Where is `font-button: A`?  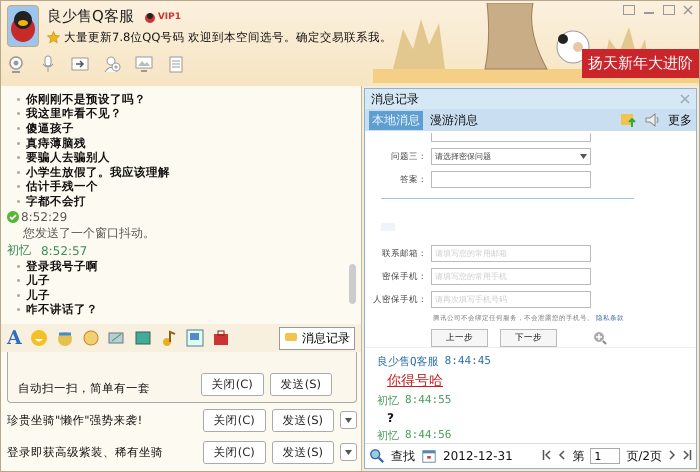 font-button: A is located at coordinates (14, 338).